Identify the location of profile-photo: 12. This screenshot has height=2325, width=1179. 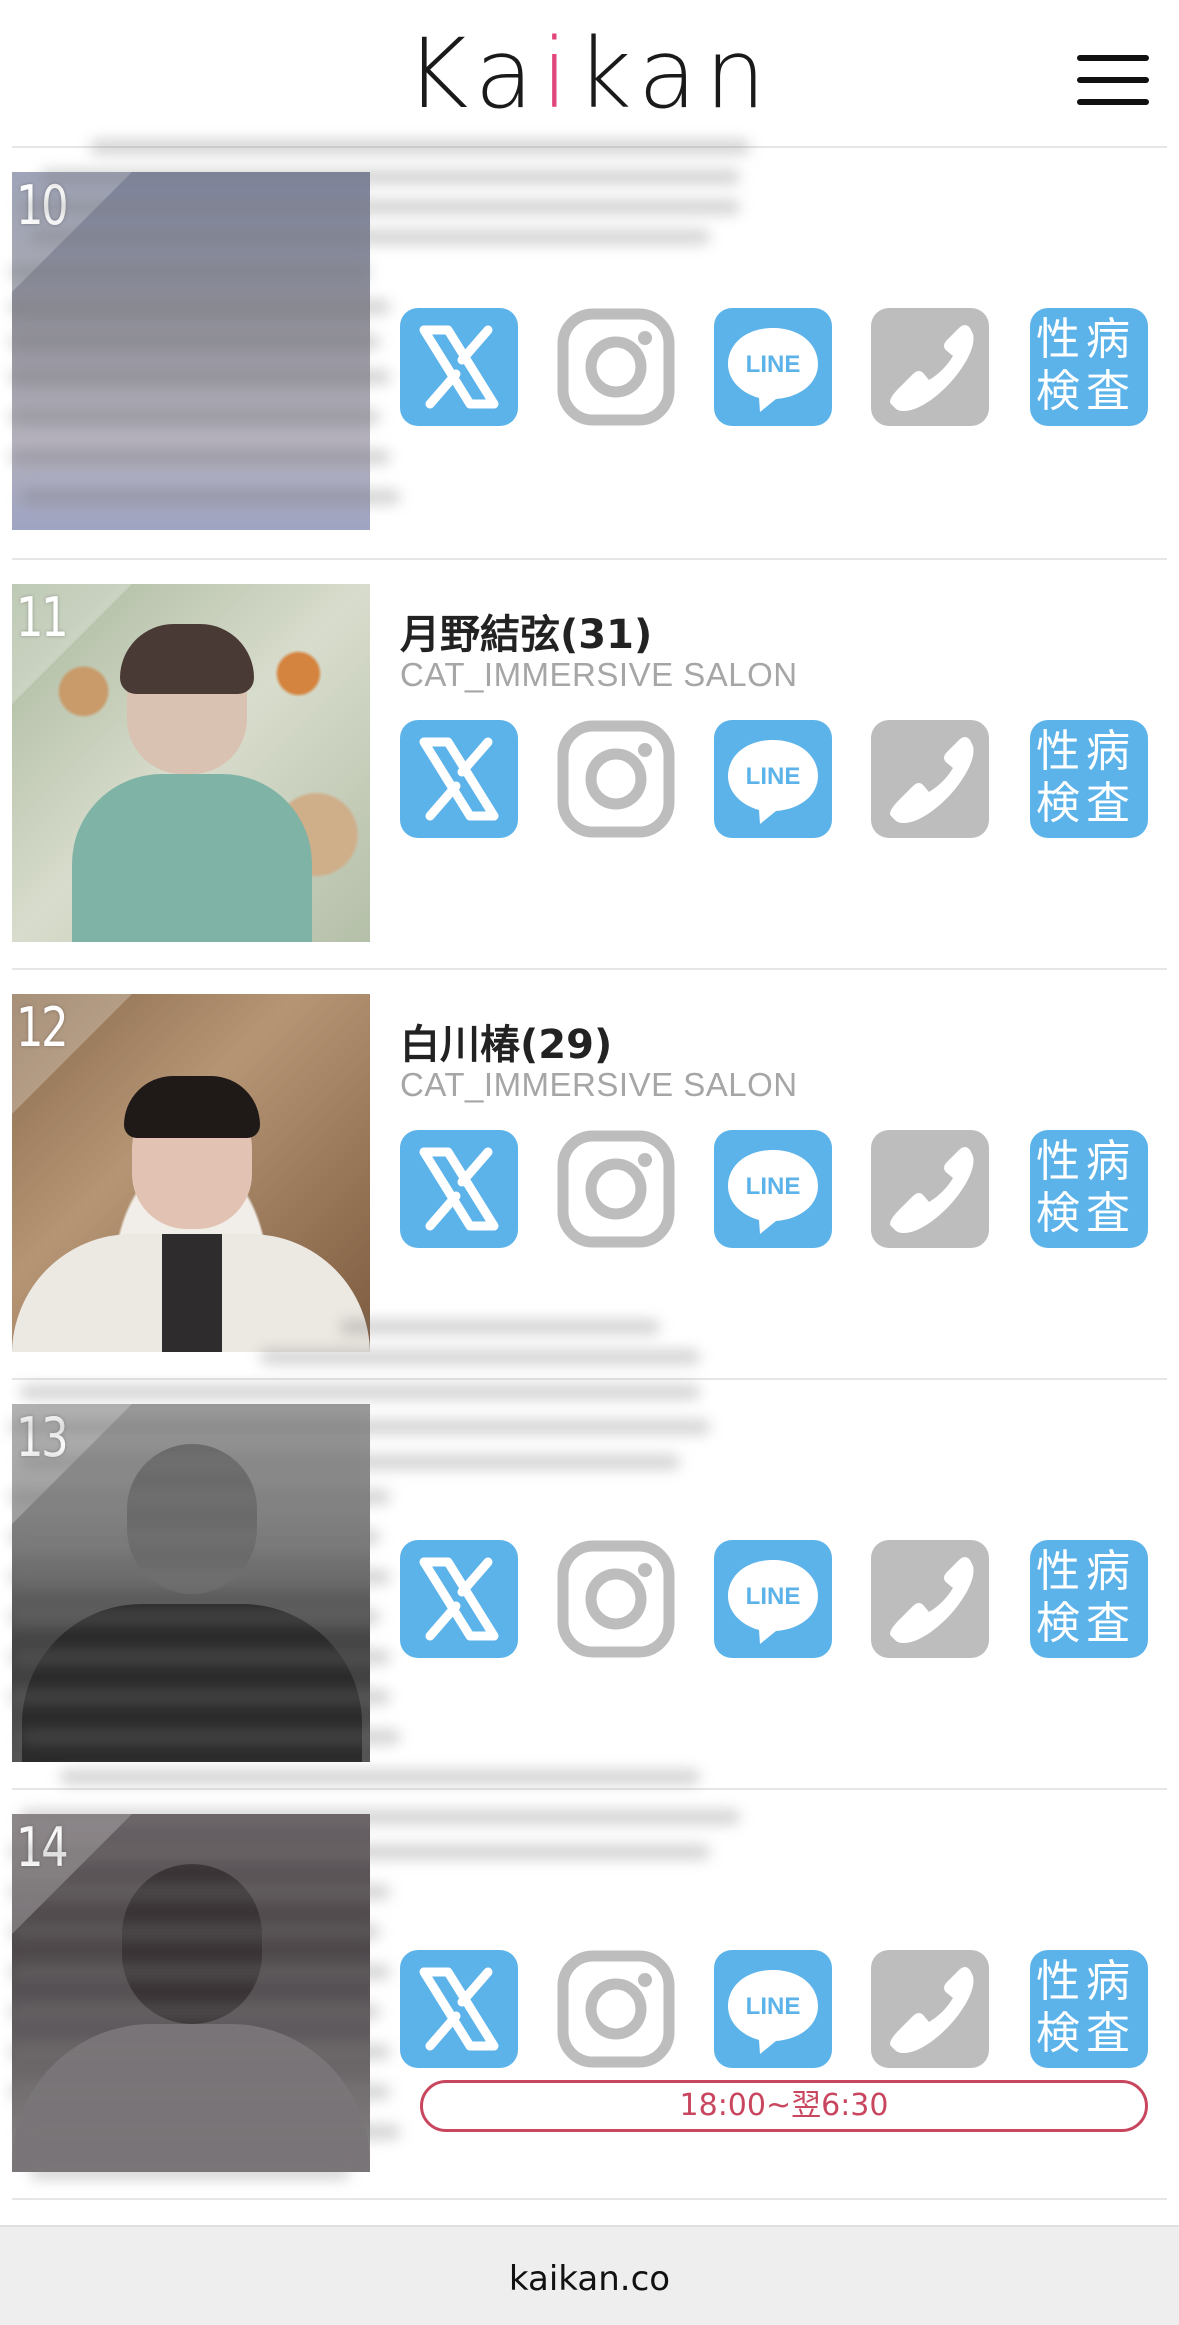
(191, 1173).